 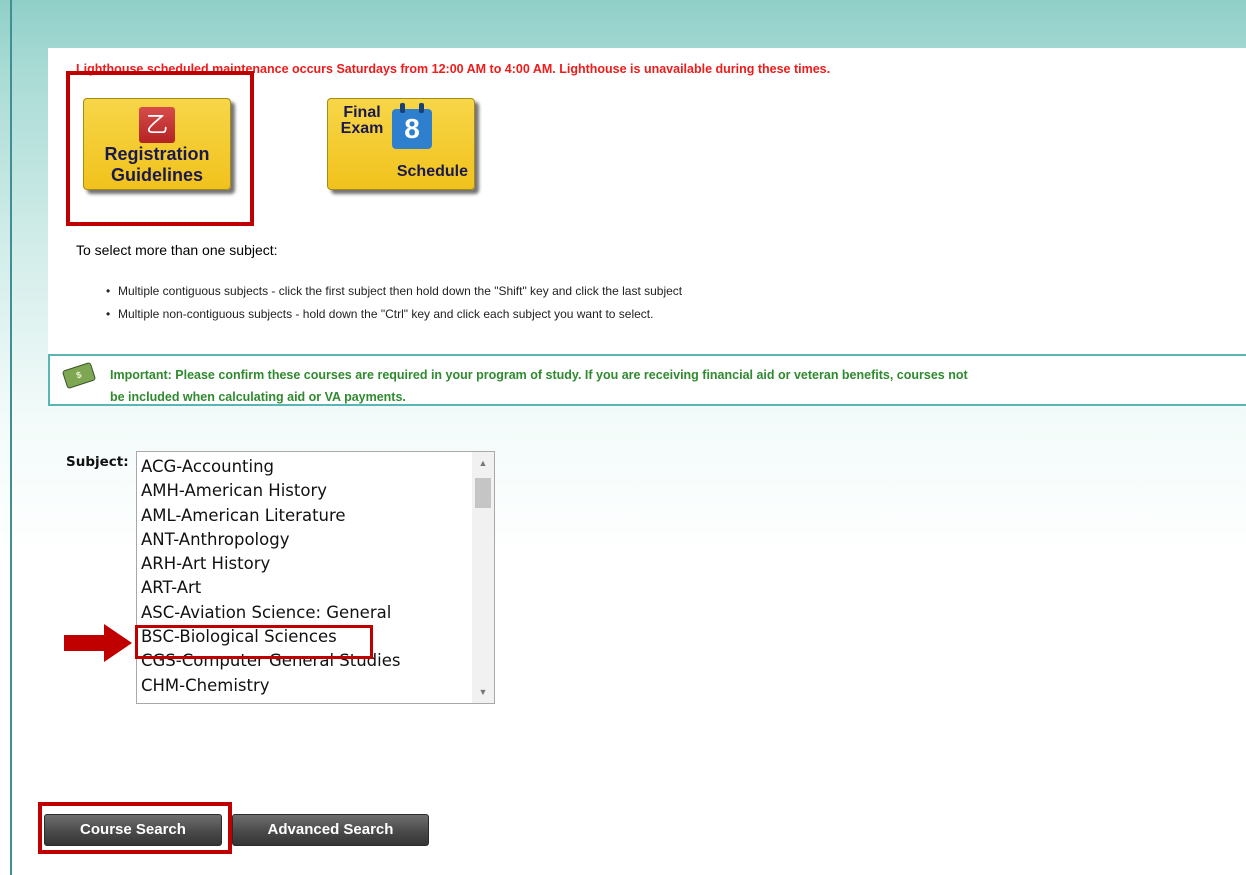 I want to click on calendar-day: 8, so click(x=412, y=128).